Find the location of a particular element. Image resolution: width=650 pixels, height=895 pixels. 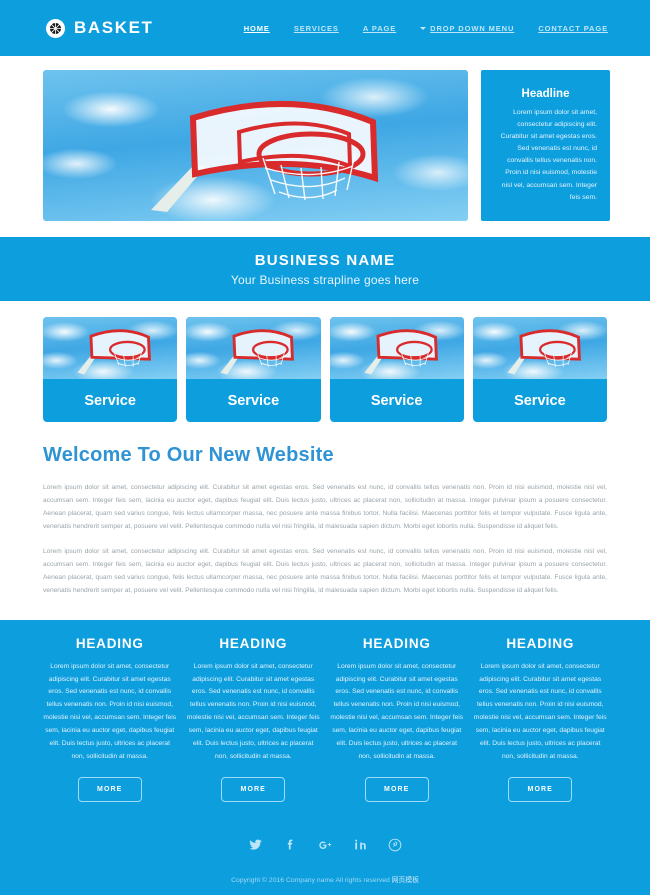

page-title: Welcome To Our New Website is located at coordinates (188, 455).